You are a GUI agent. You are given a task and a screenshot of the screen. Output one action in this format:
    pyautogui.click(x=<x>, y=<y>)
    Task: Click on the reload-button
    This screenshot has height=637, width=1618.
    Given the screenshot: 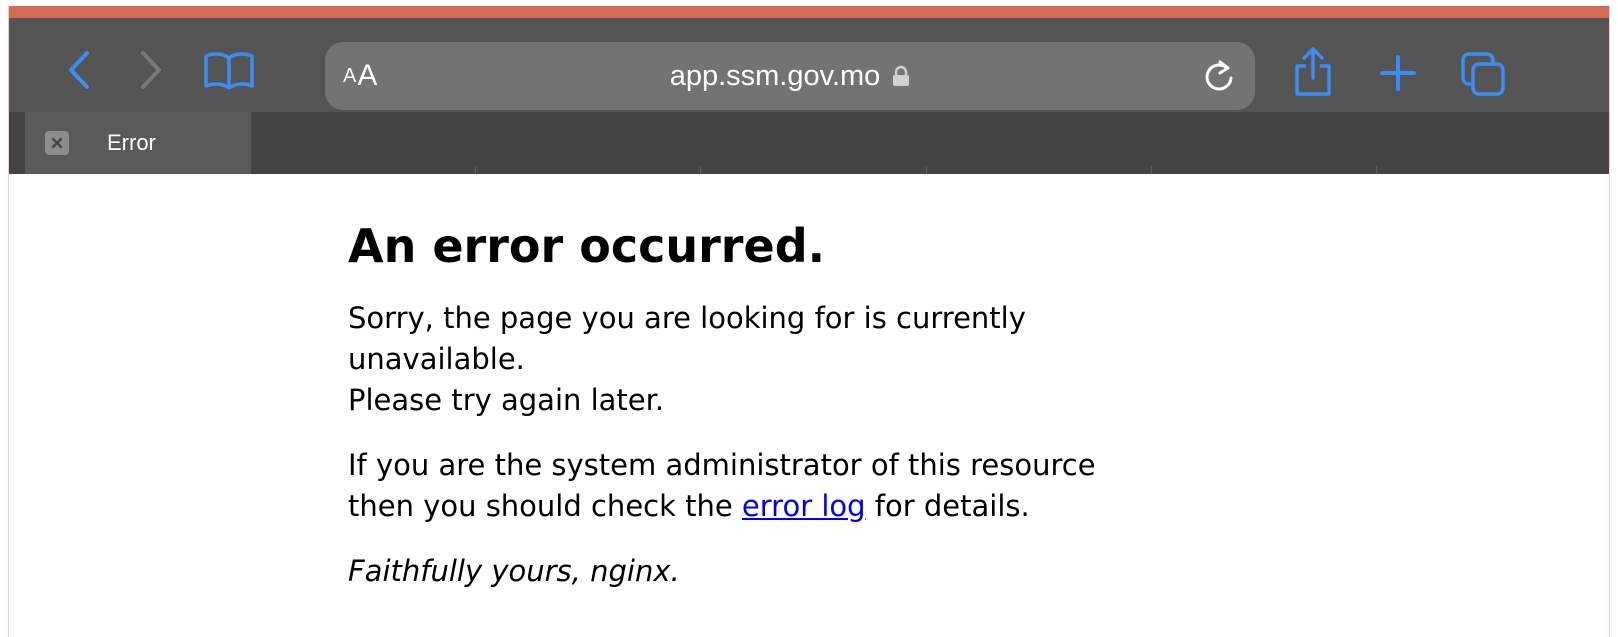 What is the action you would take?
    pyautogui.click(x=1219, y=76)
    